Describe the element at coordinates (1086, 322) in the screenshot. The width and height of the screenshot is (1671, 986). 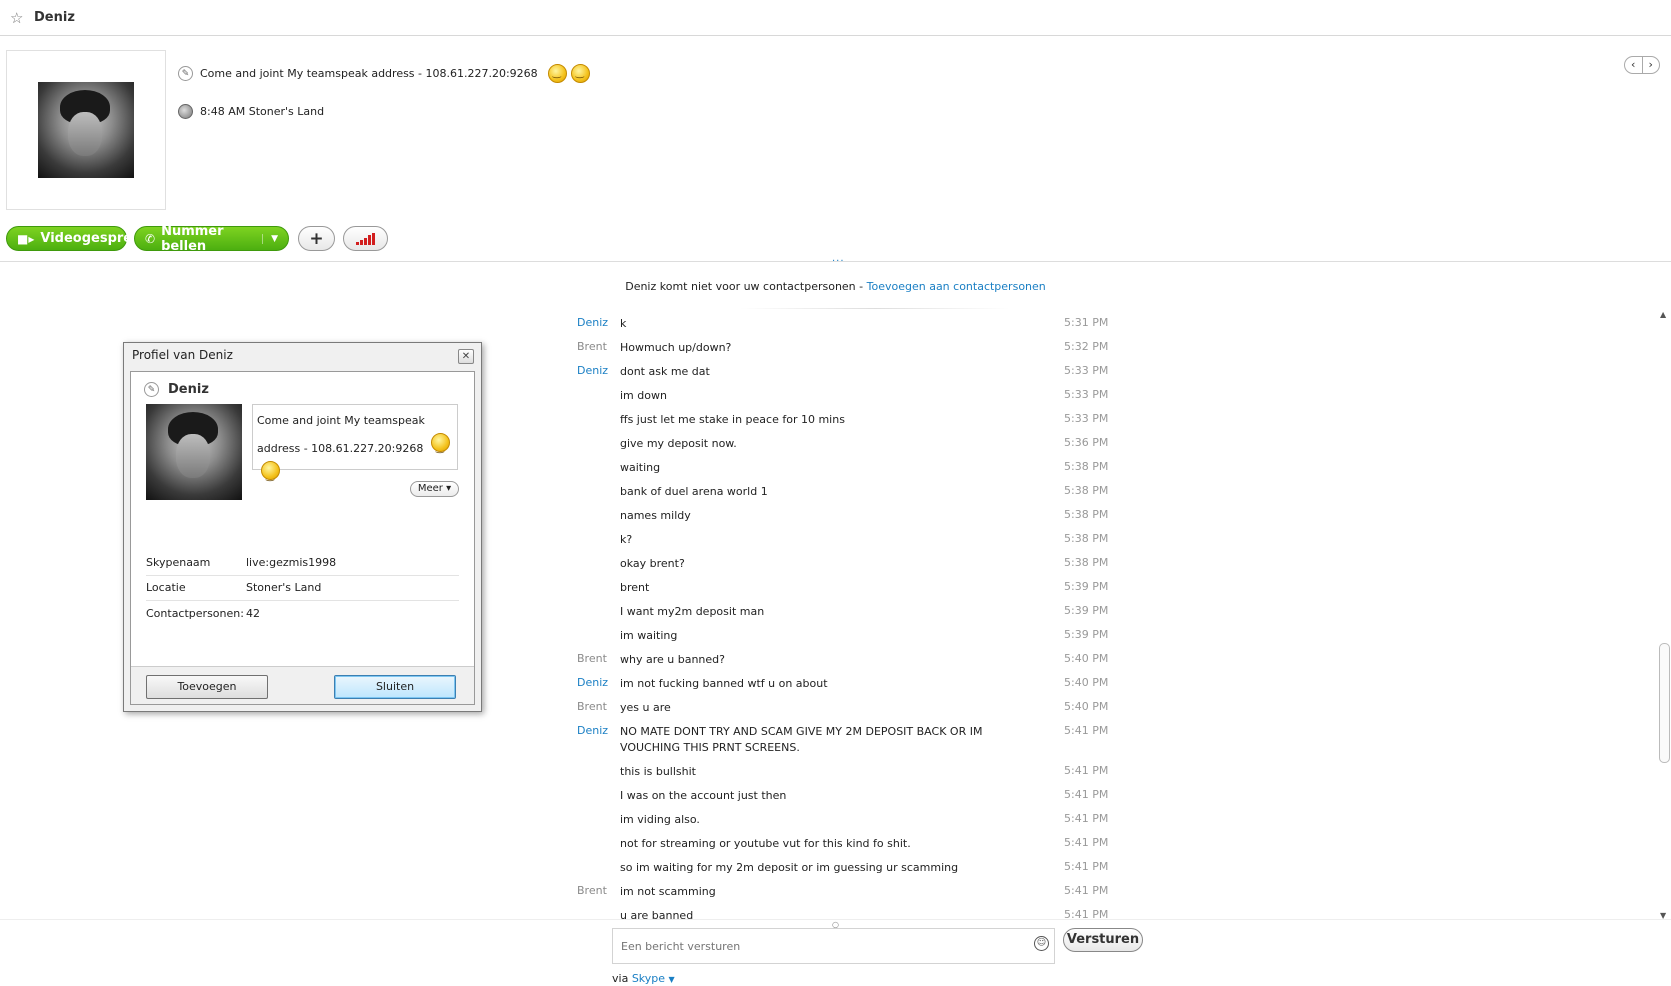
I see `message-time: 5:31 PM` at that location.